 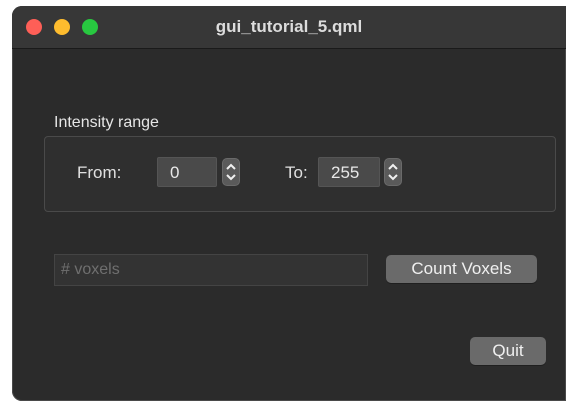 I want to click on from-spinbox-field: 0, so click(x=187, y=172).